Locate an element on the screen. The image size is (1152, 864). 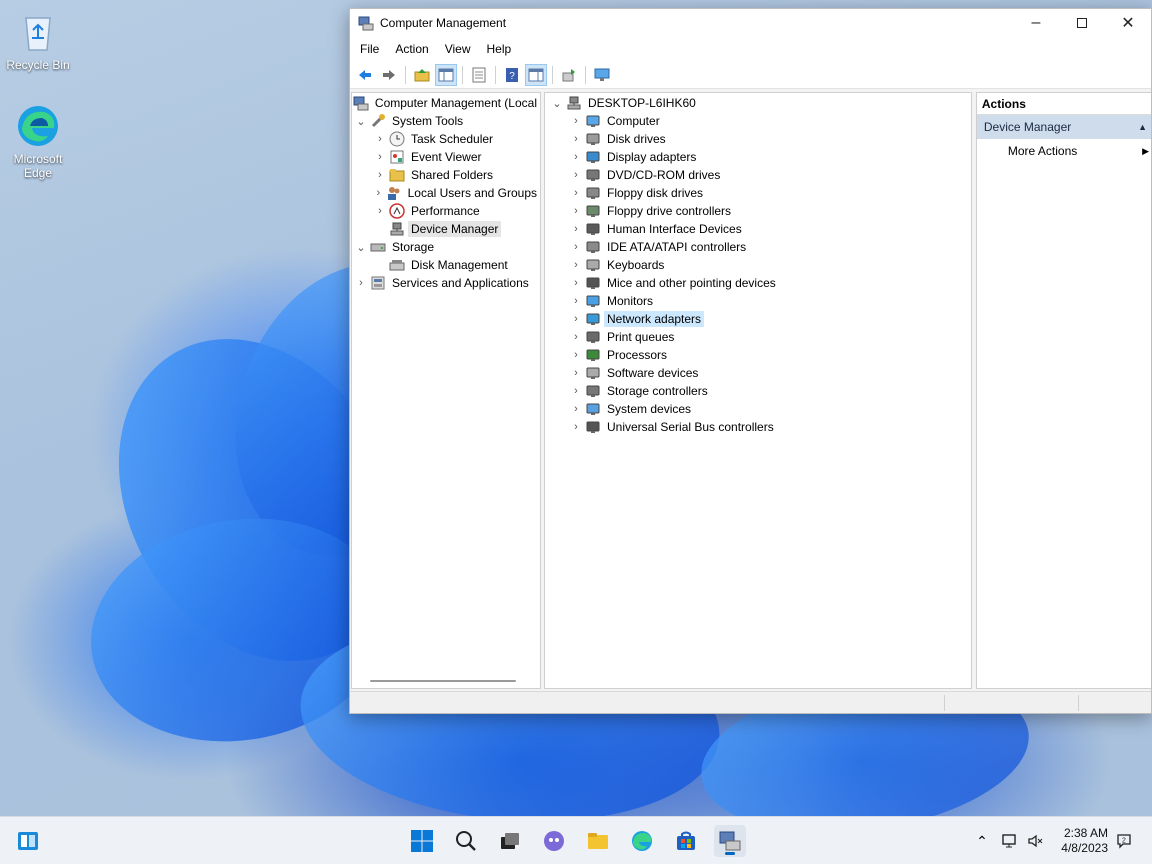
tree-node-services: › Services and Applications is located at coordinates (446, 283).